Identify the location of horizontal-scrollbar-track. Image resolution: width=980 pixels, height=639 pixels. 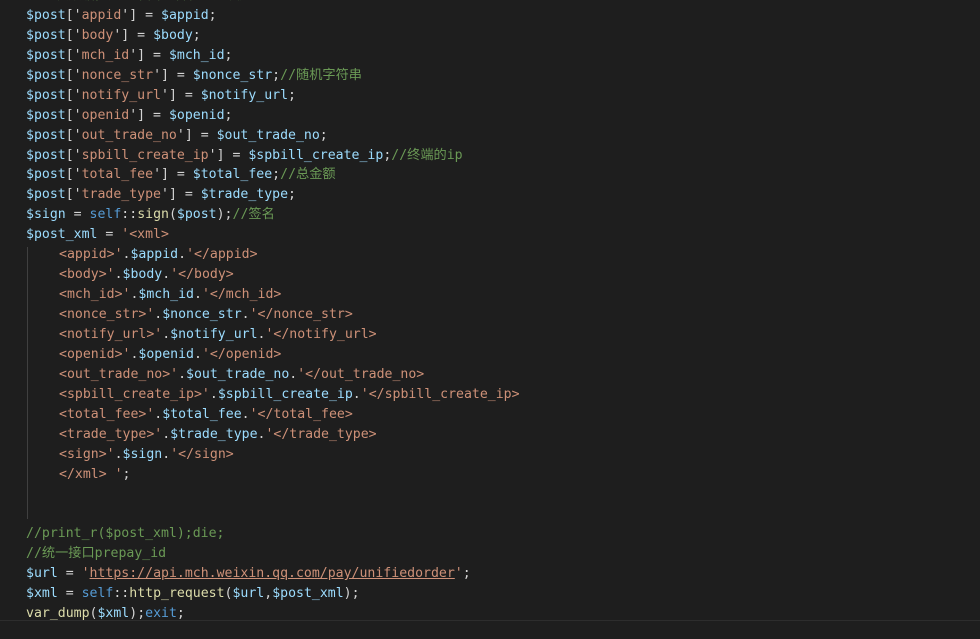
(490, 629).